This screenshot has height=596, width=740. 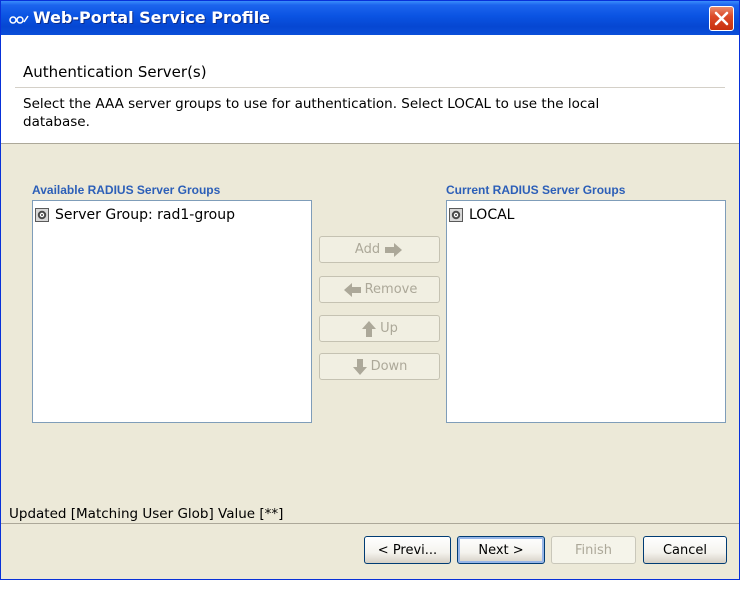 What do you see at coordinates (146, 514) in the screenshot?
I see `status-message: Updated [Matching User Glob] Value [**]` at bounding box center [146, 514].